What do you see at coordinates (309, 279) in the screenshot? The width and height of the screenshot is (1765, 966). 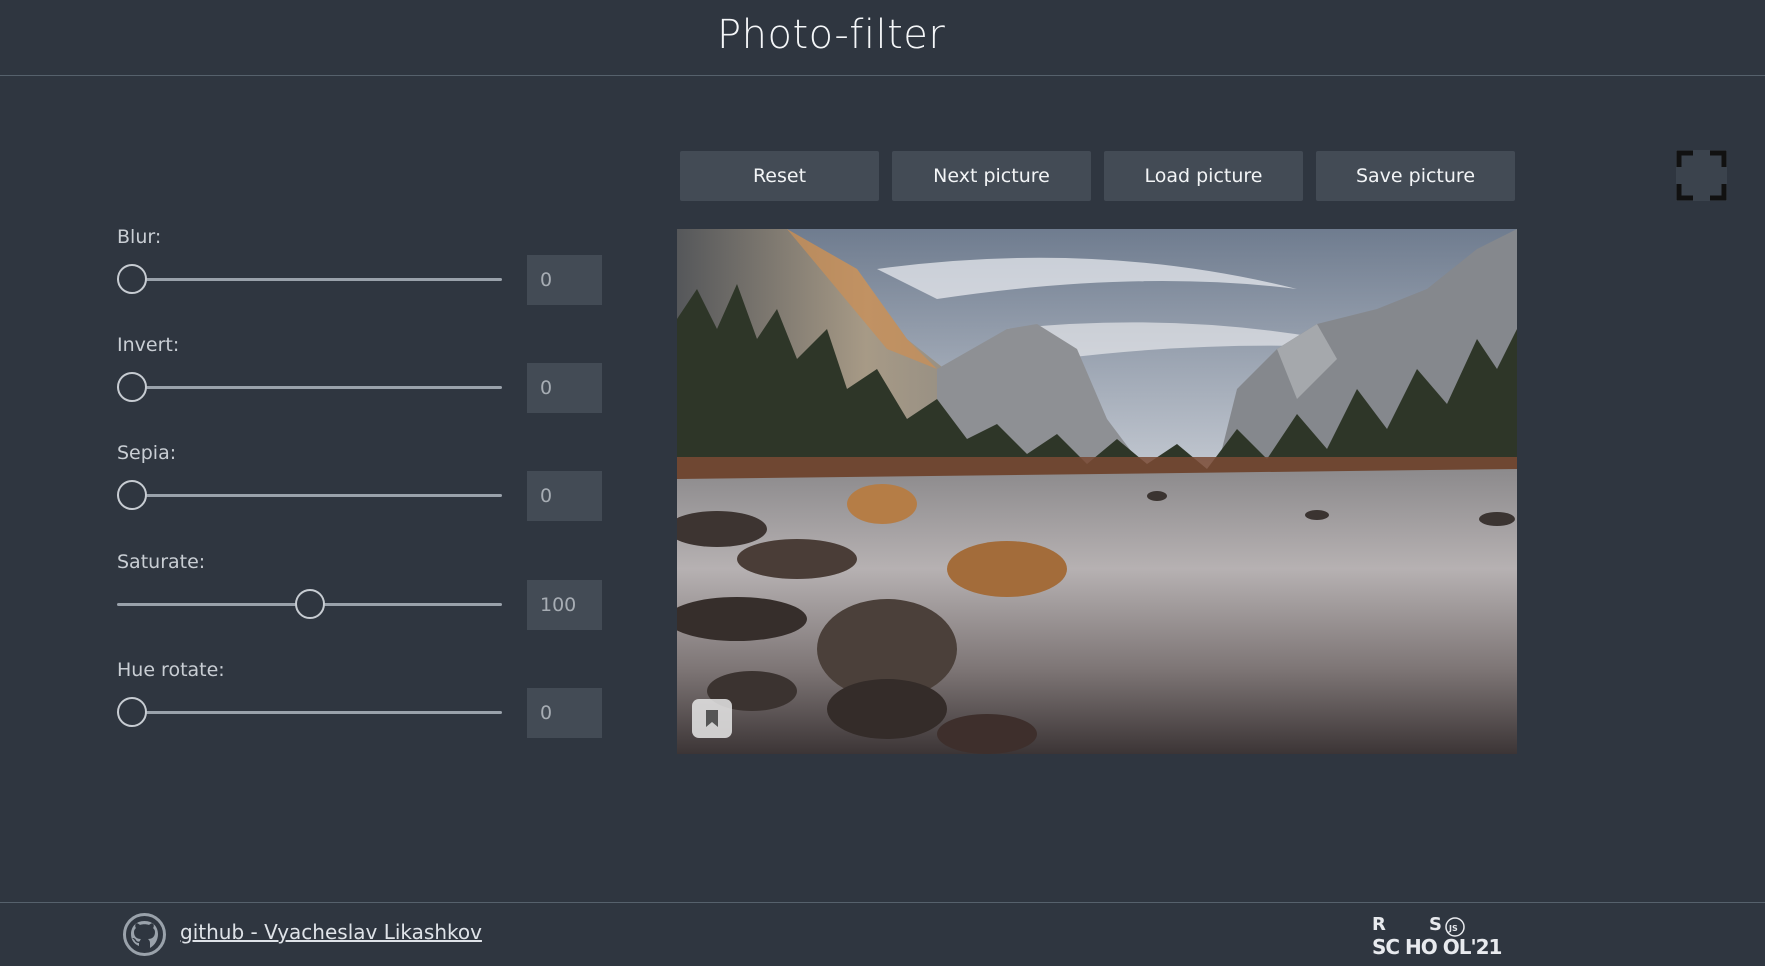 I see `blur-slider-track` at bounding box center [309, 279].